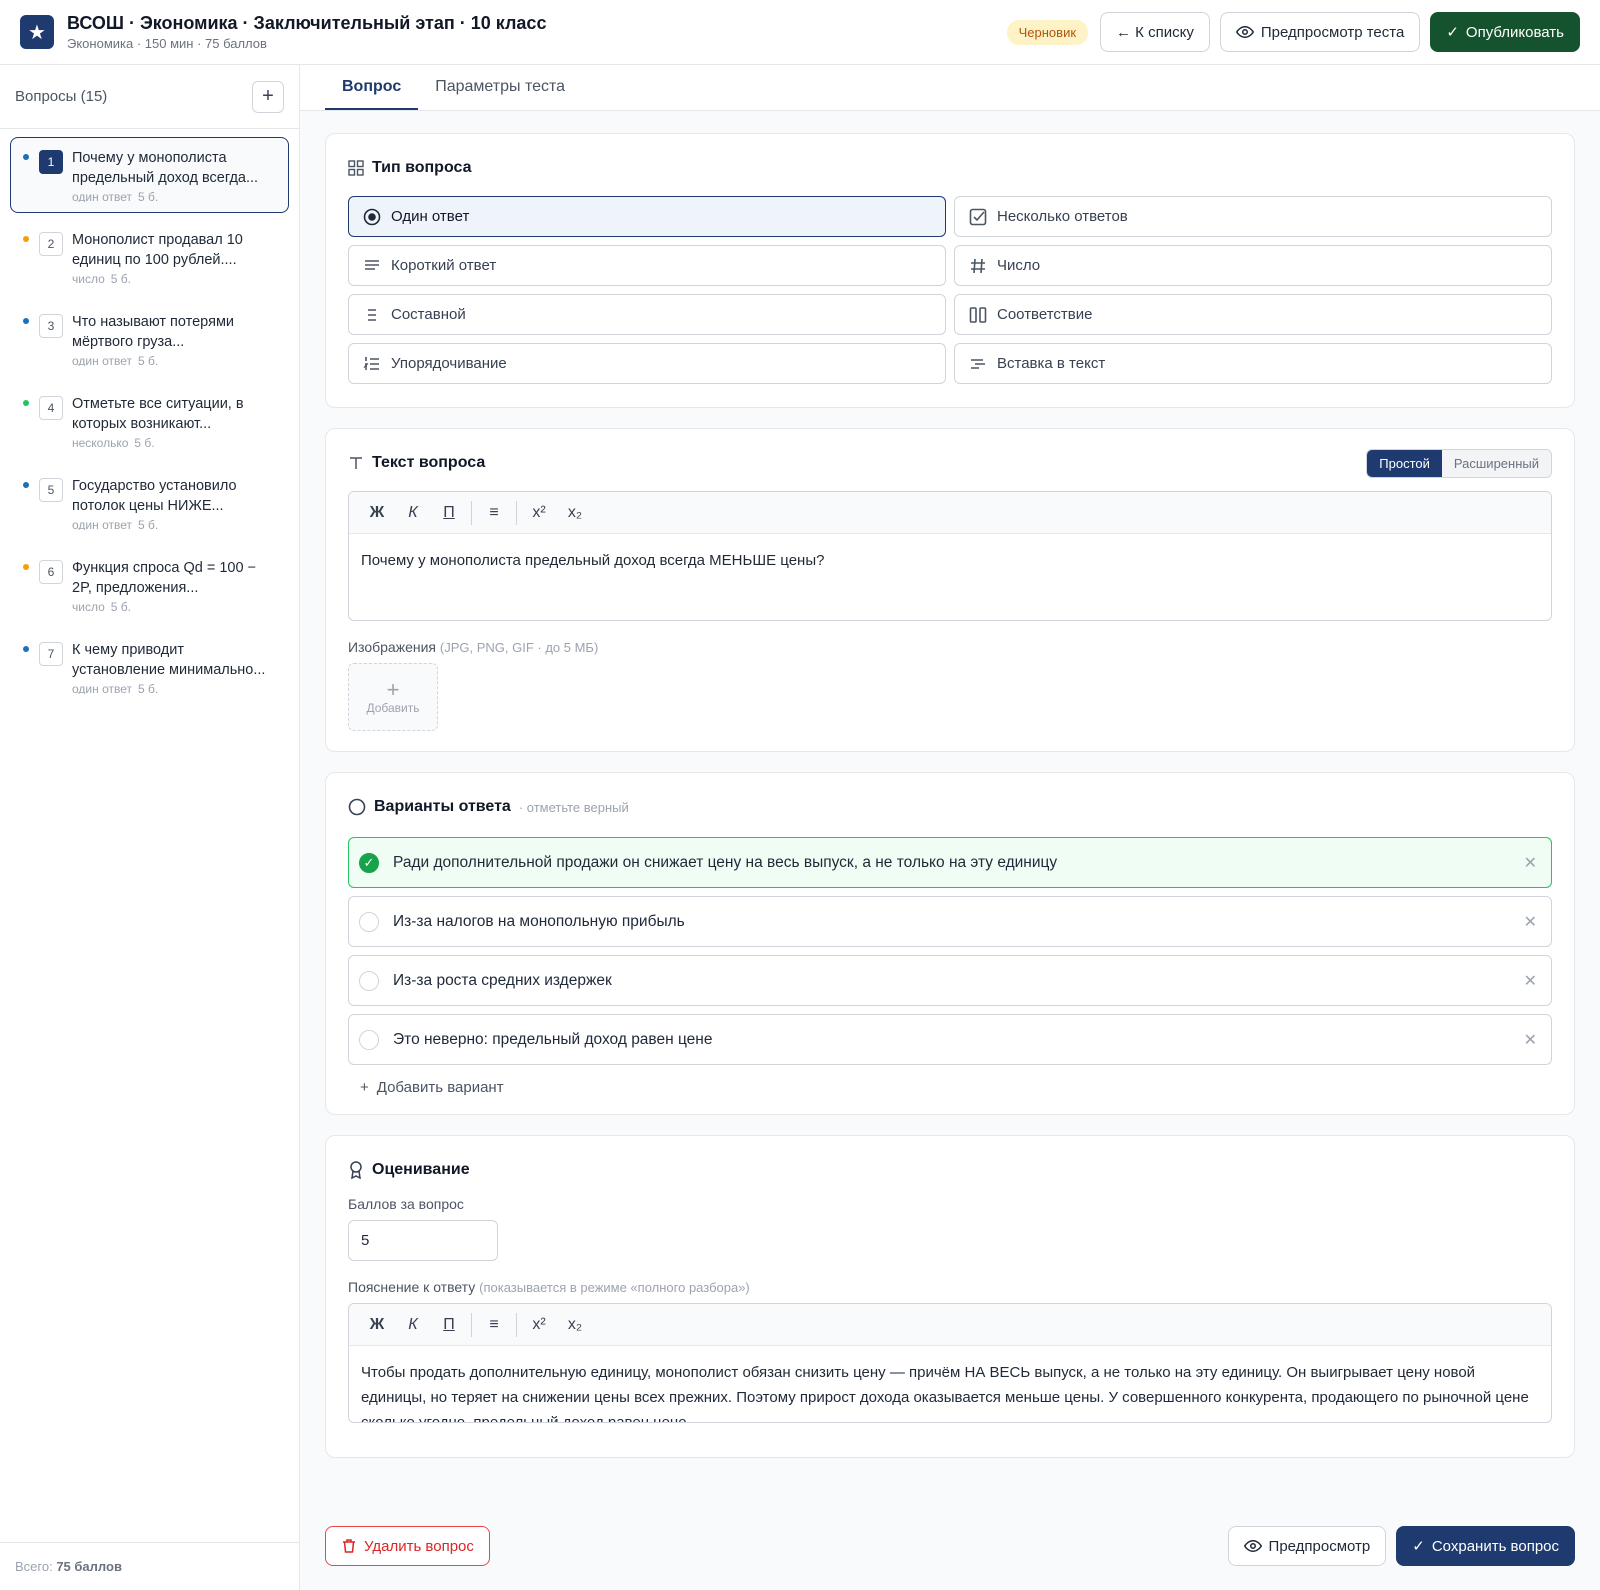  What do you see at coordinates (647, 363) in the screenshot?
I see `type-ordering: Упорядочивание` at bounding box center [647, 363].